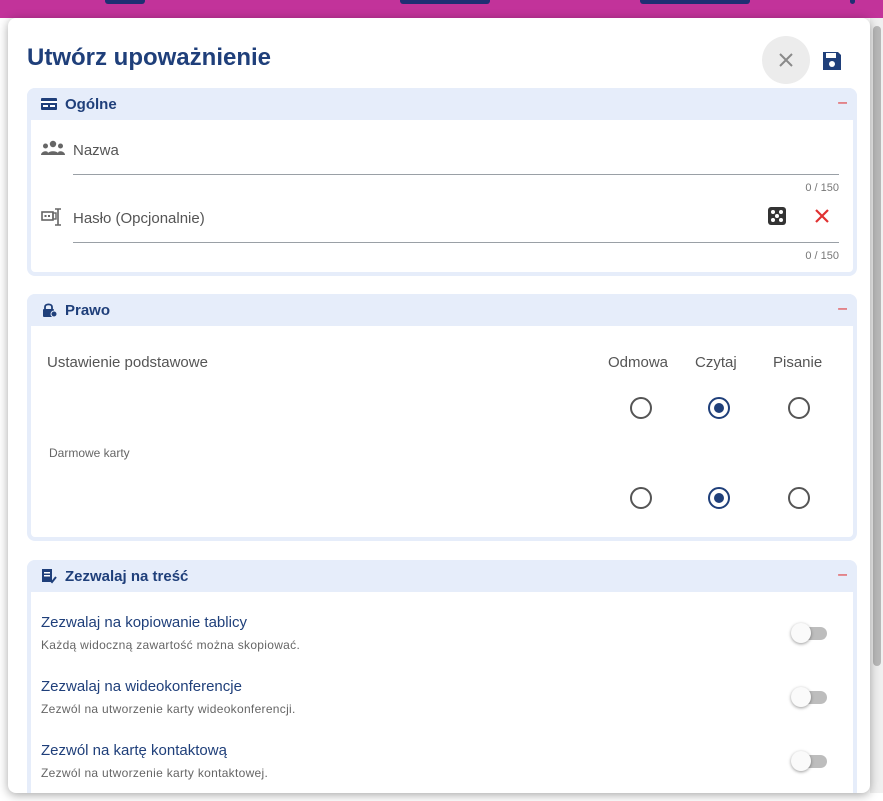 Image resolution: width=883 pixels, height=801 pixels. I want to click on save-icon, so click(832, 61).